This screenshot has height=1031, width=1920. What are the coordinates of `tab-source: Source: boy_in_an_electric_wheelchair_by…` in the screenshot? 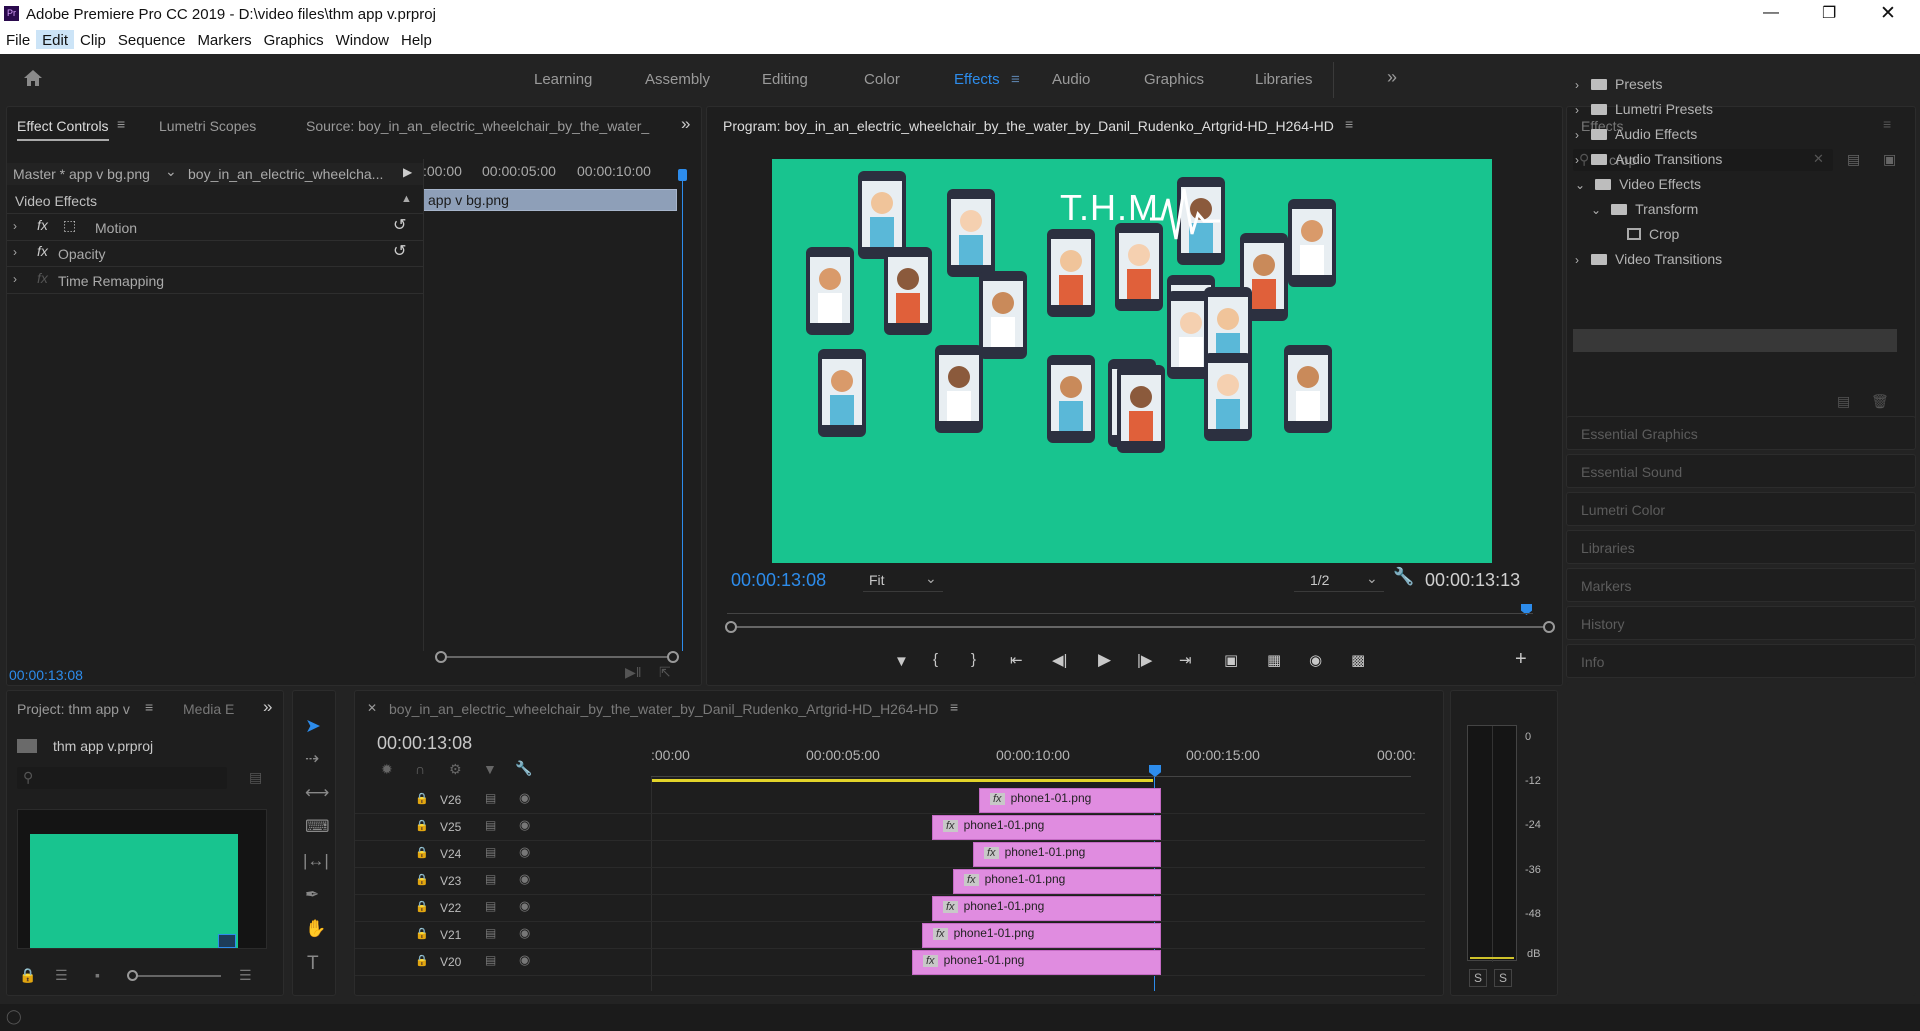 It's located at (477, 126).